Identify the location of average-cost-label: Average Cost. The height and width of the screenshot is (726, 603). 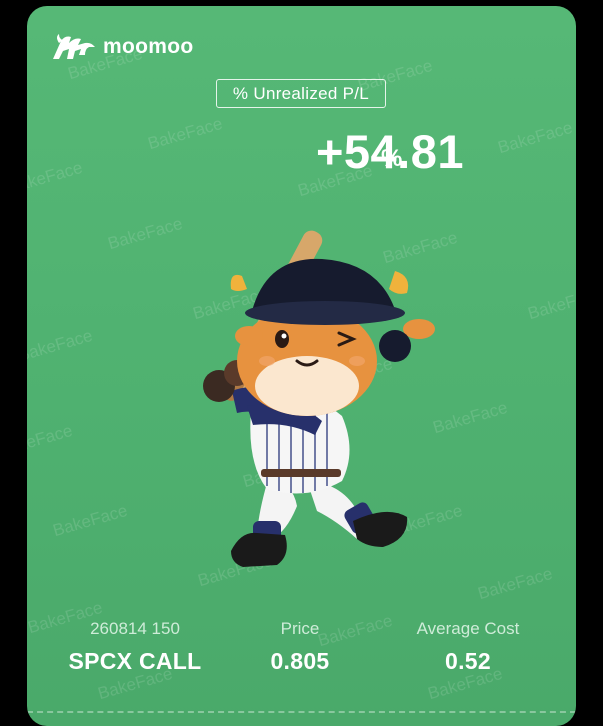
(468, 628).